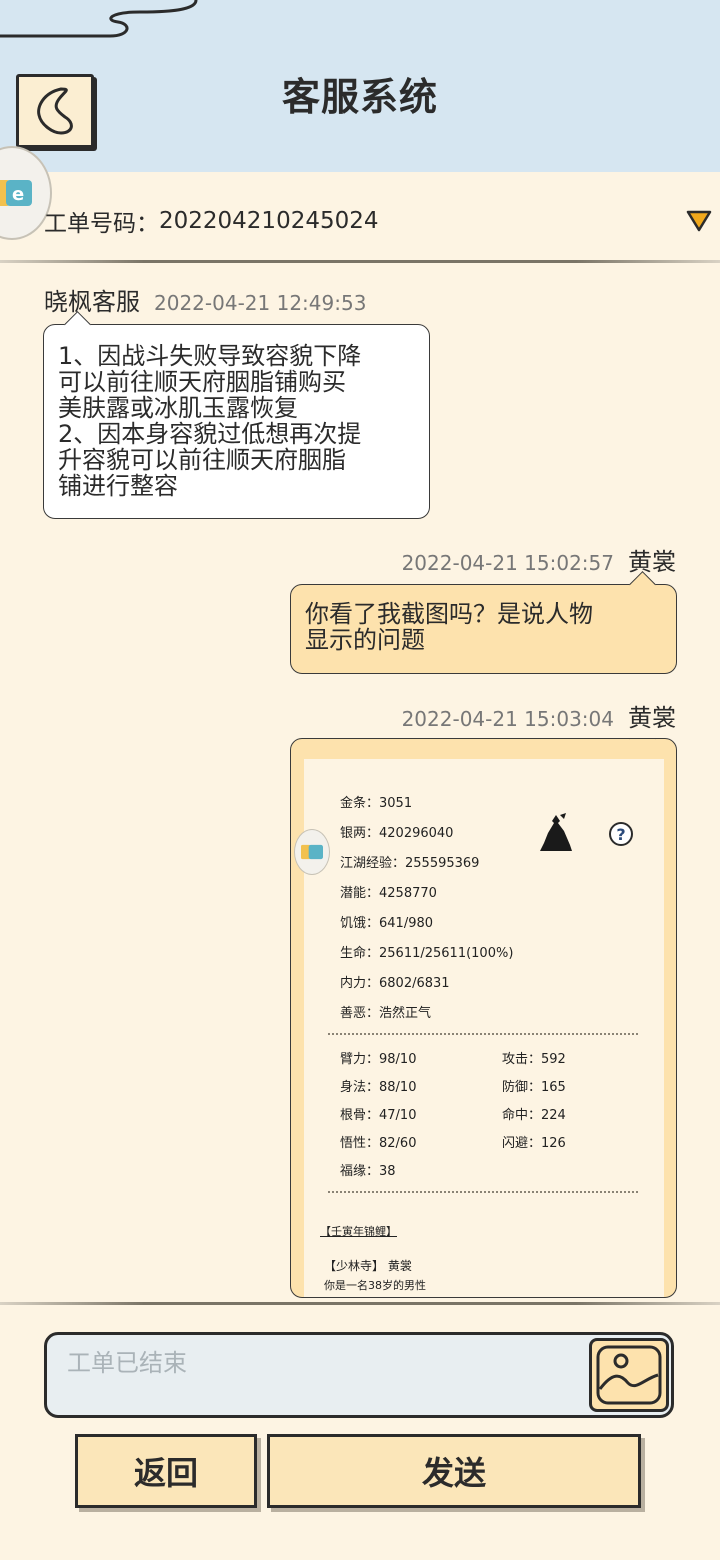 The width and height of the screenshot is (720, 1560). What do you see at coordinates (483, 629) in the screenshot?
I see `user-message-bubble: 你看了我截图吗？是说人物 显示的问题` at bounding box center [483, 629].